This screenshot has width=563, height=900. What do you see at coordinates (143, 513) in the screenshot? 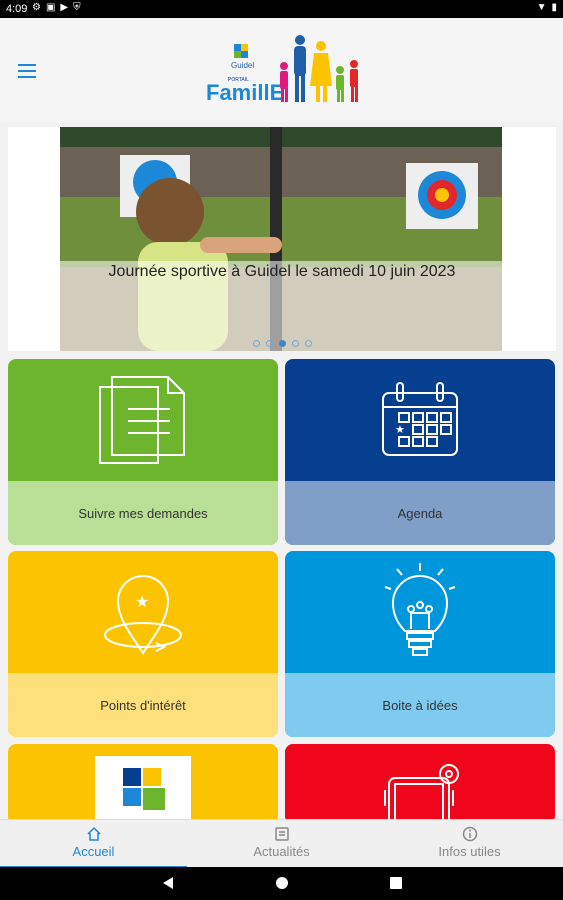
I see `tile-label: Suivre mes demandes` at bounding box center [143, 513].